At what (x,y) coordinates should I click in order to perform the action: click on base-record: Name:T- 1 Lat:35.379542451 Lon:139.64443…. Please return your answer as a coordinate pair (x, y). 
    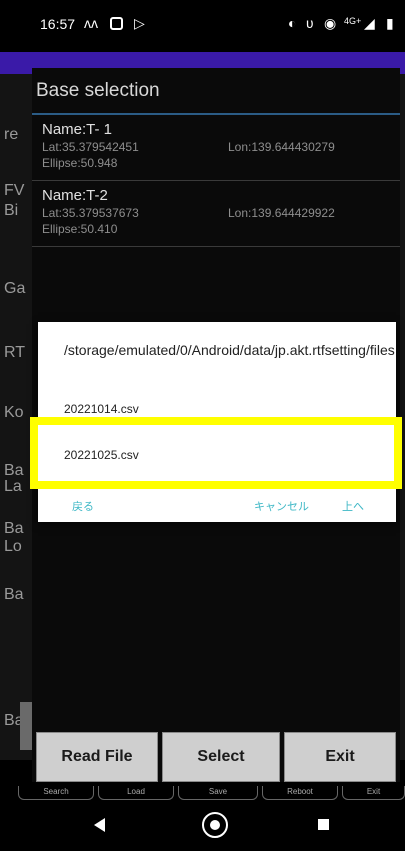
    Looking at the image, I should click on (216, 148).